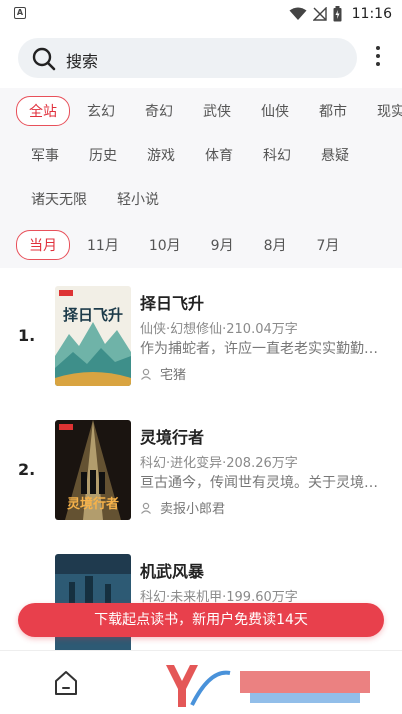 The height and width of the screenshot is (714, 402). Describe the element at coordinates (383, 111) in the screenshot. I see `category-chip: 现实` at that location.